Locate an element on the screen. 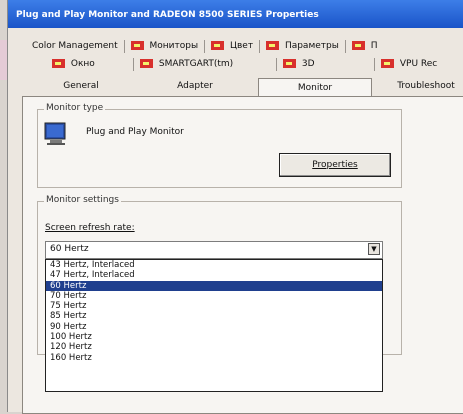  tab-label: Цвет is located at coordinates (241, 46).